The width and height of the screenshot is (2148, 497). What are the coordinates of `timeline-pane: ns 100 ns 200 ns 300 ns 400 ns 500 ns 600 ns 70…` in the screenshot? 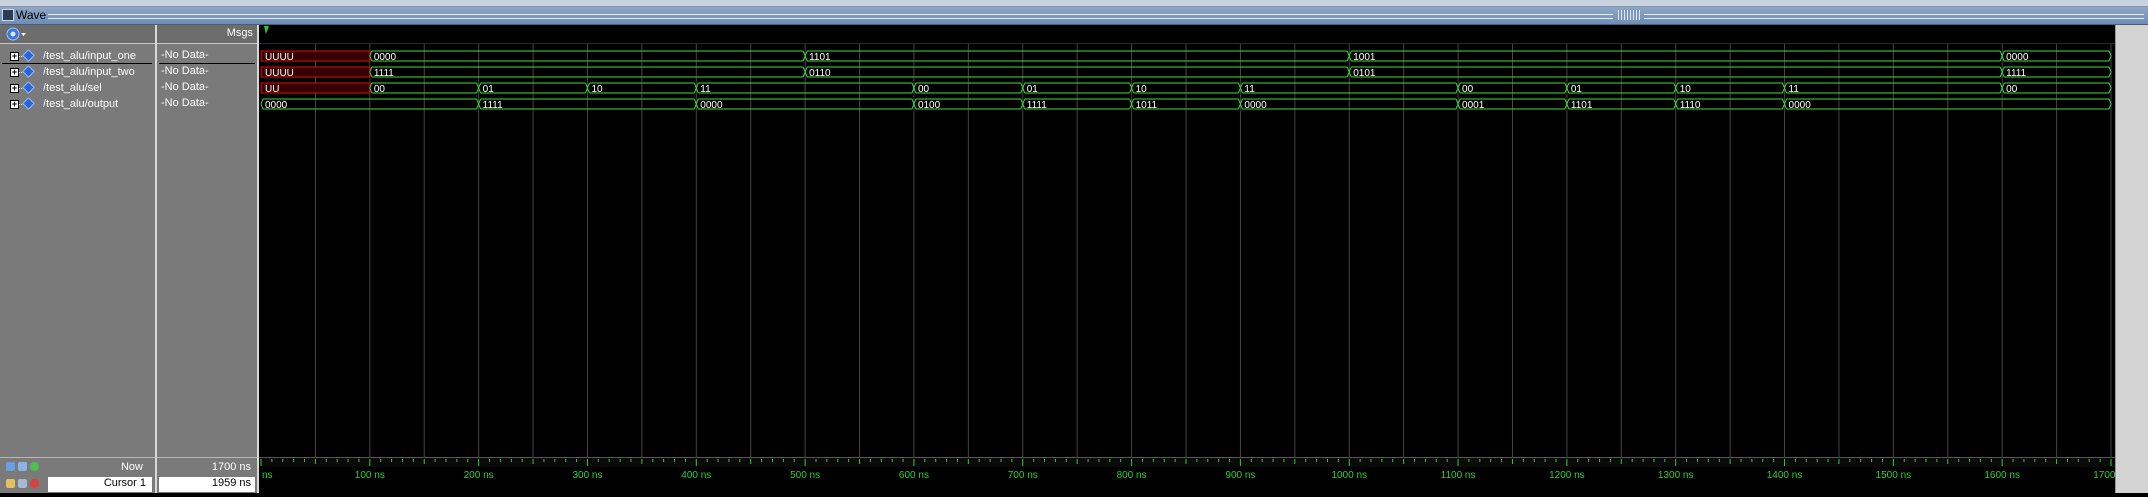 It's located at (1194, 475).